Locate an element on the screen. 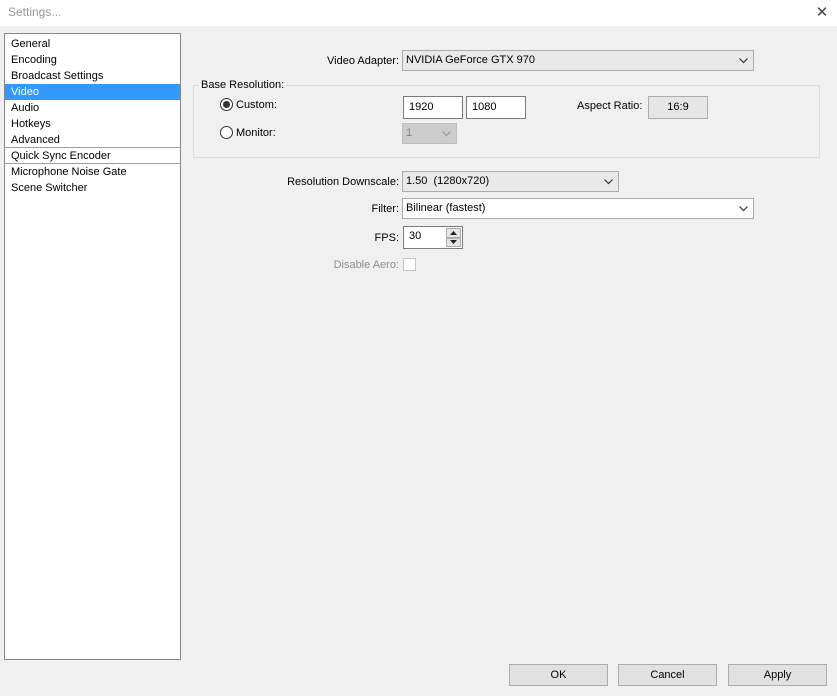 The height and width of the screenshot is (696, 837). video-adapter-select: NVIDIA GeForce GTX 970 is located at coordinates (578, 60).